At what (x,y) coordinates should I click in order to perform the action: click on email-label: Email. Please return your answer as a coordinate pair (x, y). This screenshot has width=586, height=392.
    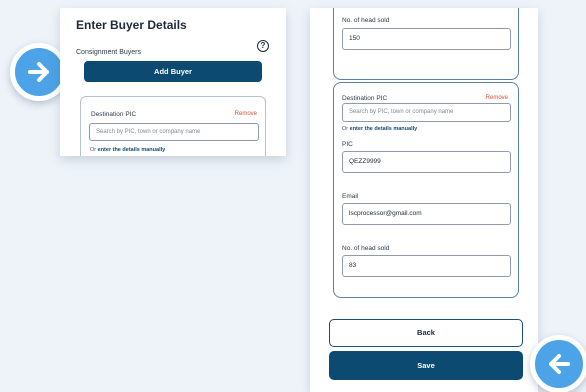
    Looking at the image, I should click on (350, 196).